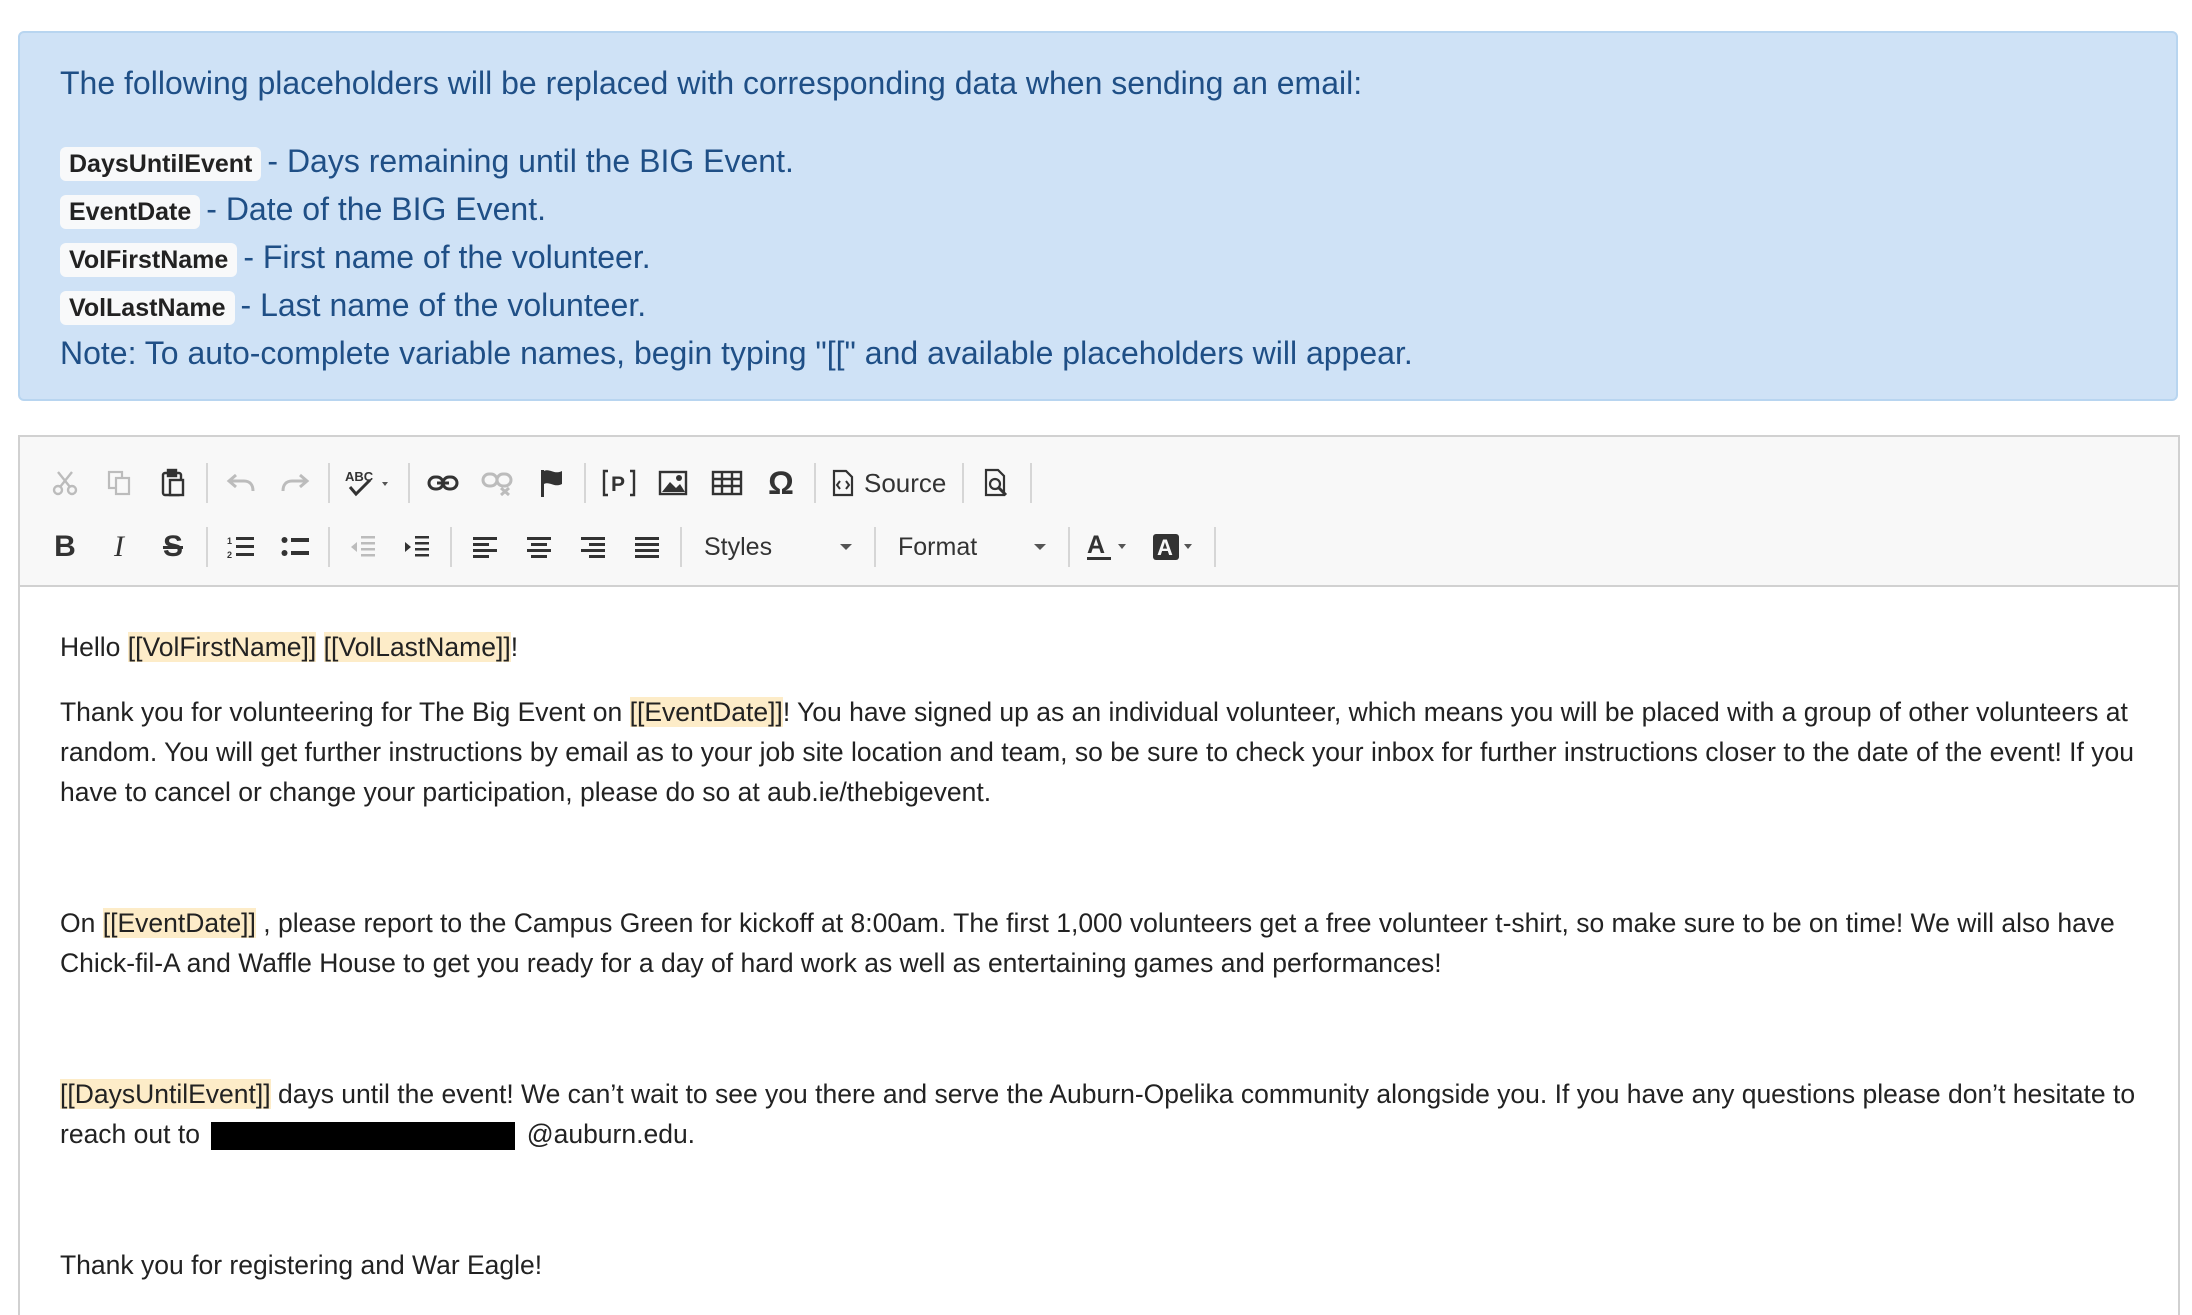 The image size is (2192, 1315). What do you see at coordinates (119, 483) in the screenshot?
I see `copy-icon` at bounding box center [119, 483].